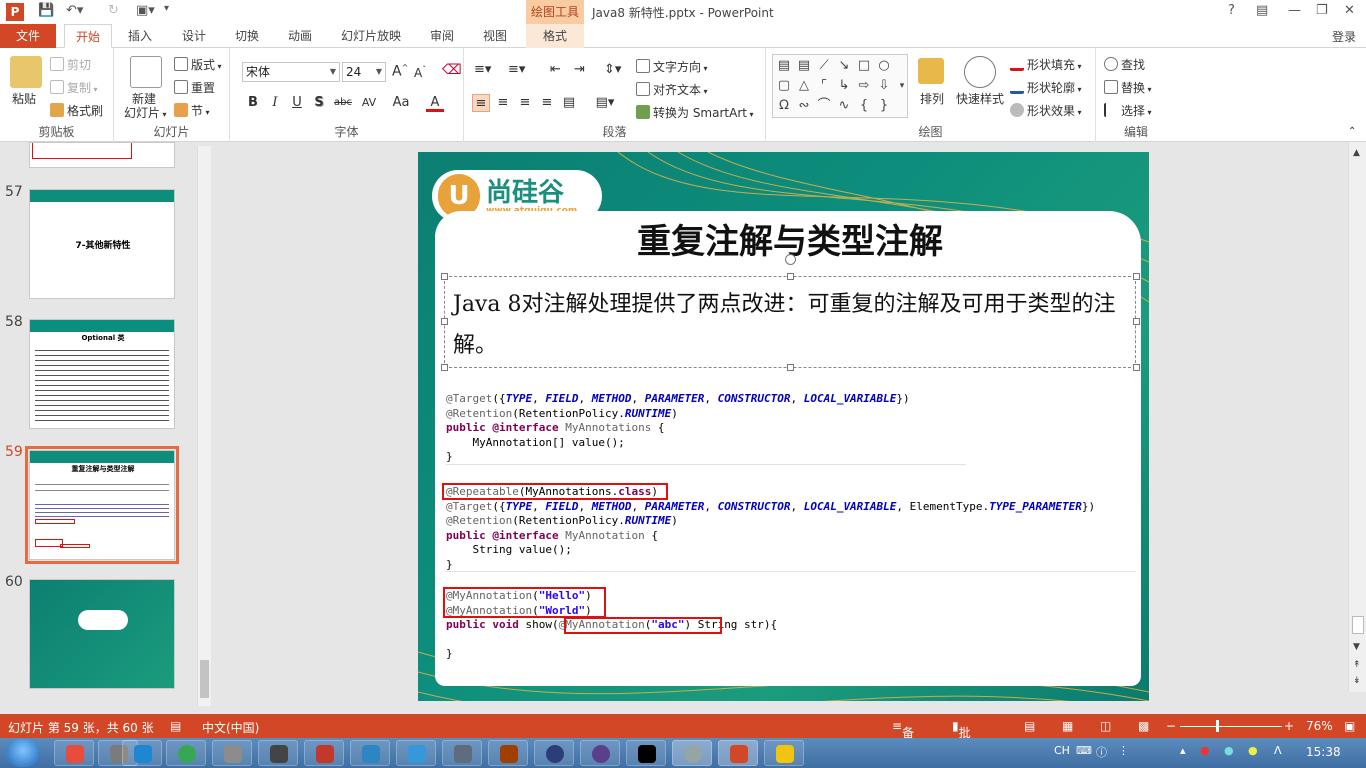  What do you see at coordinates (516, 69) in the screenshot?
I see `numbering-icon: ≡▾` at bounding box center [516, 69].